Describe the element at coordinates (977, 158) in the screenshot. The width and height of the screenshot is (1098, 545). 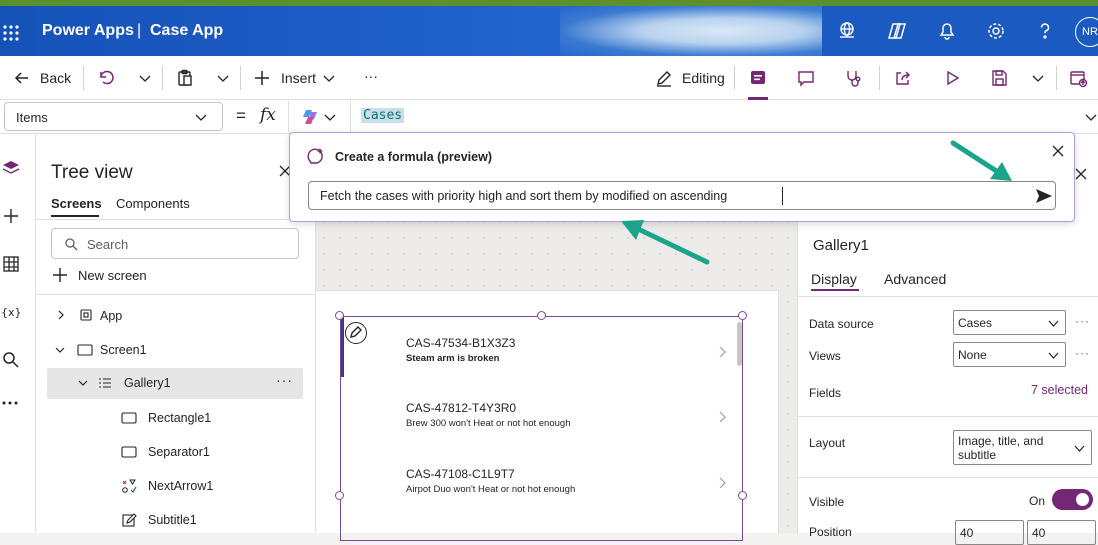
I see `arrow-to-send-icon` at that location.